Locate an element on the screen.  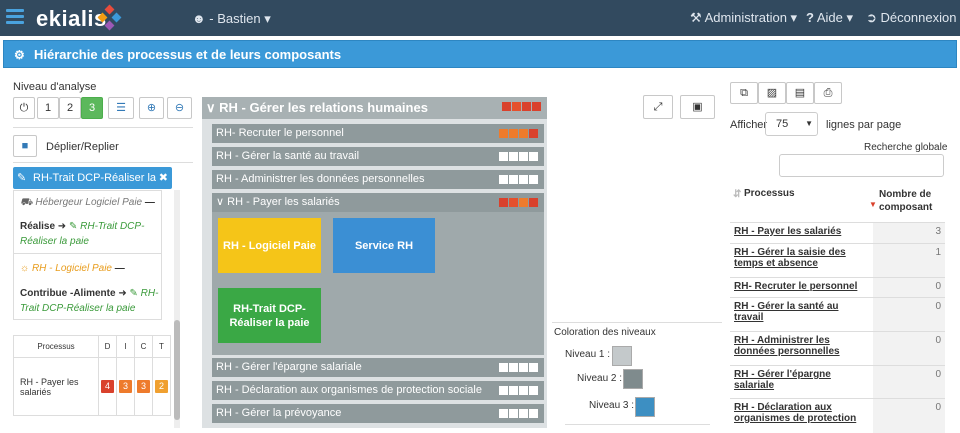
process-row: RH - Gérer la prévoyance is located at coordinates (378, 413).